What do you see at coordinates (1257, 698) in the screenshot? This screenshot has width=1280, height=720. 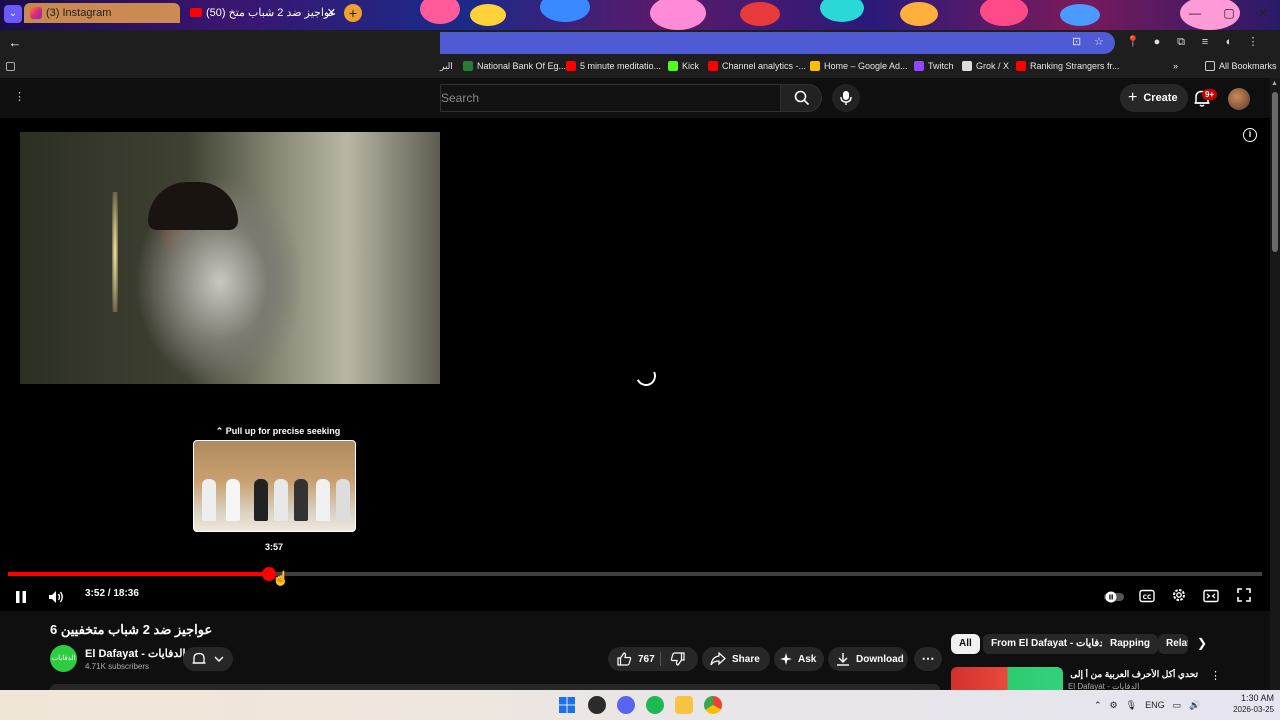 I see `clock-time: 1:30 AM` at bounding box center [1257, 698].